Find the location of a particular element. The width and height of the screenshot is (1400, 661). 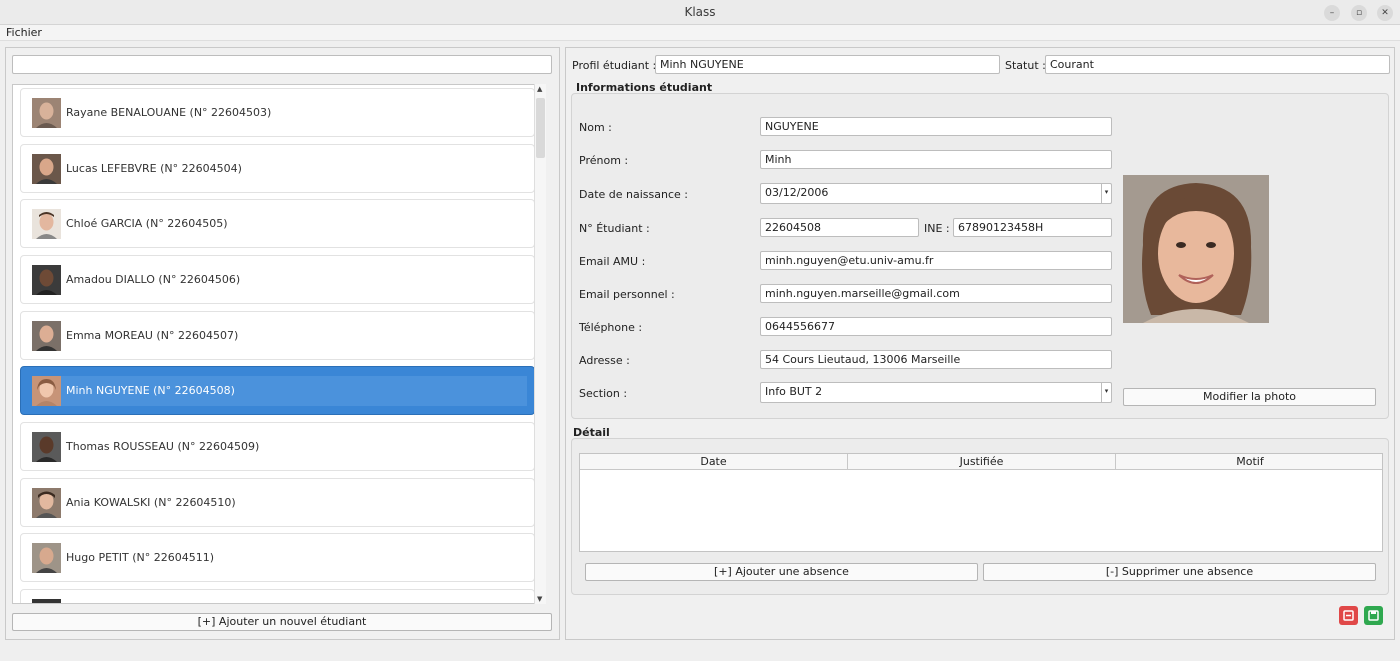

save-icon is located at coordinates (1373, 615).